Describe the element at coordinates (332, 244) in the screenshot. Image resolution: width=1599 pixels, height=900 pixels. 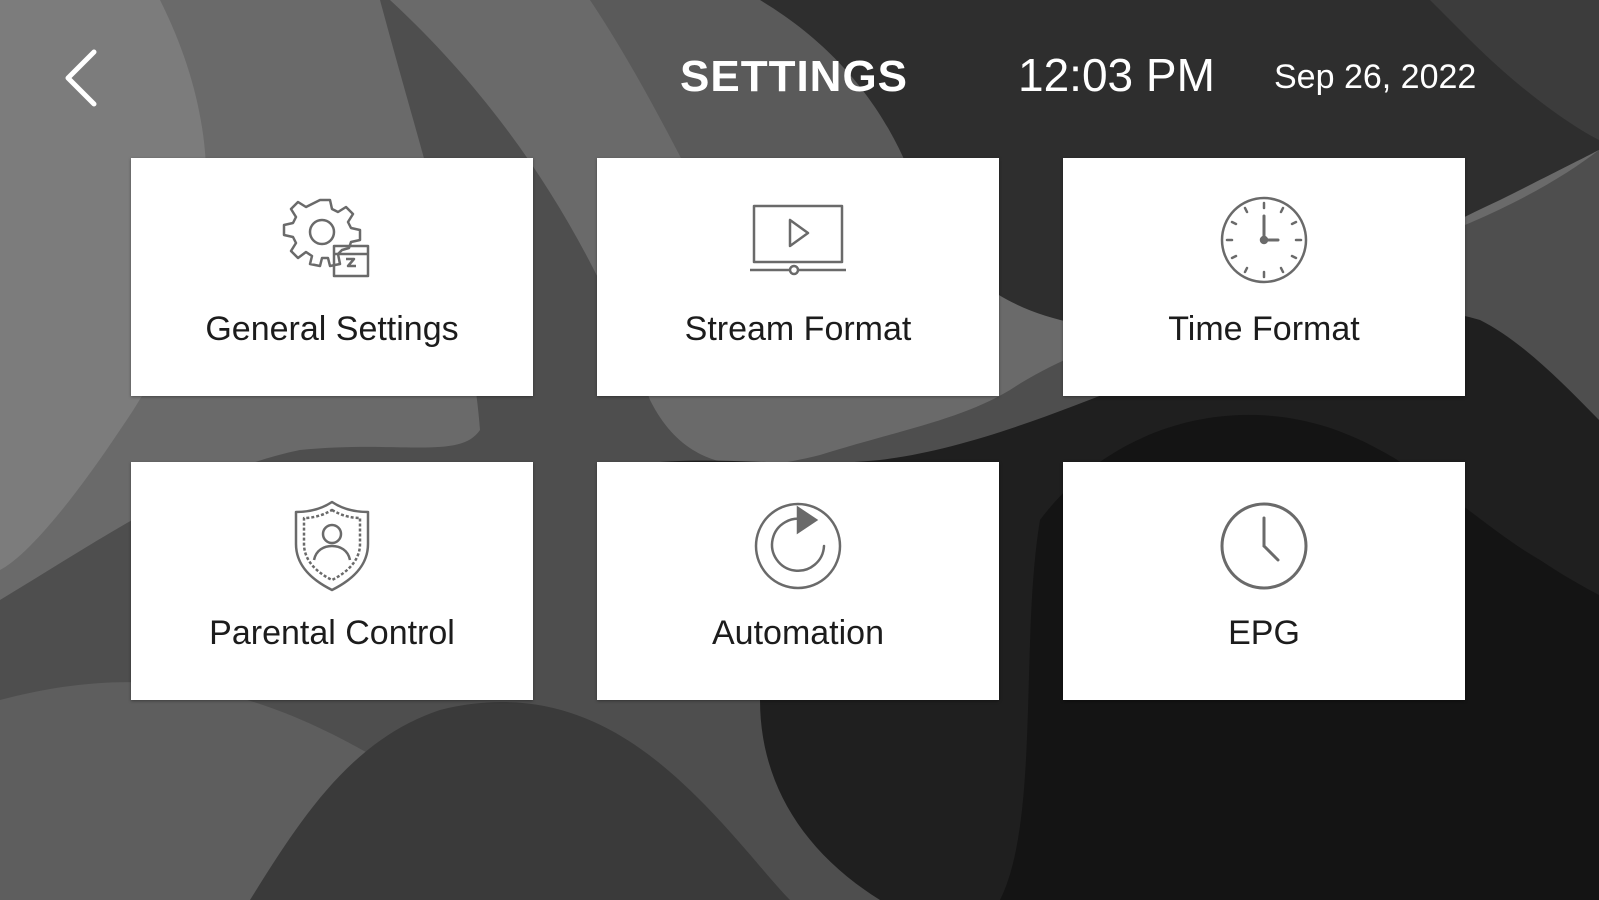
I see `gear-icon` at that location.